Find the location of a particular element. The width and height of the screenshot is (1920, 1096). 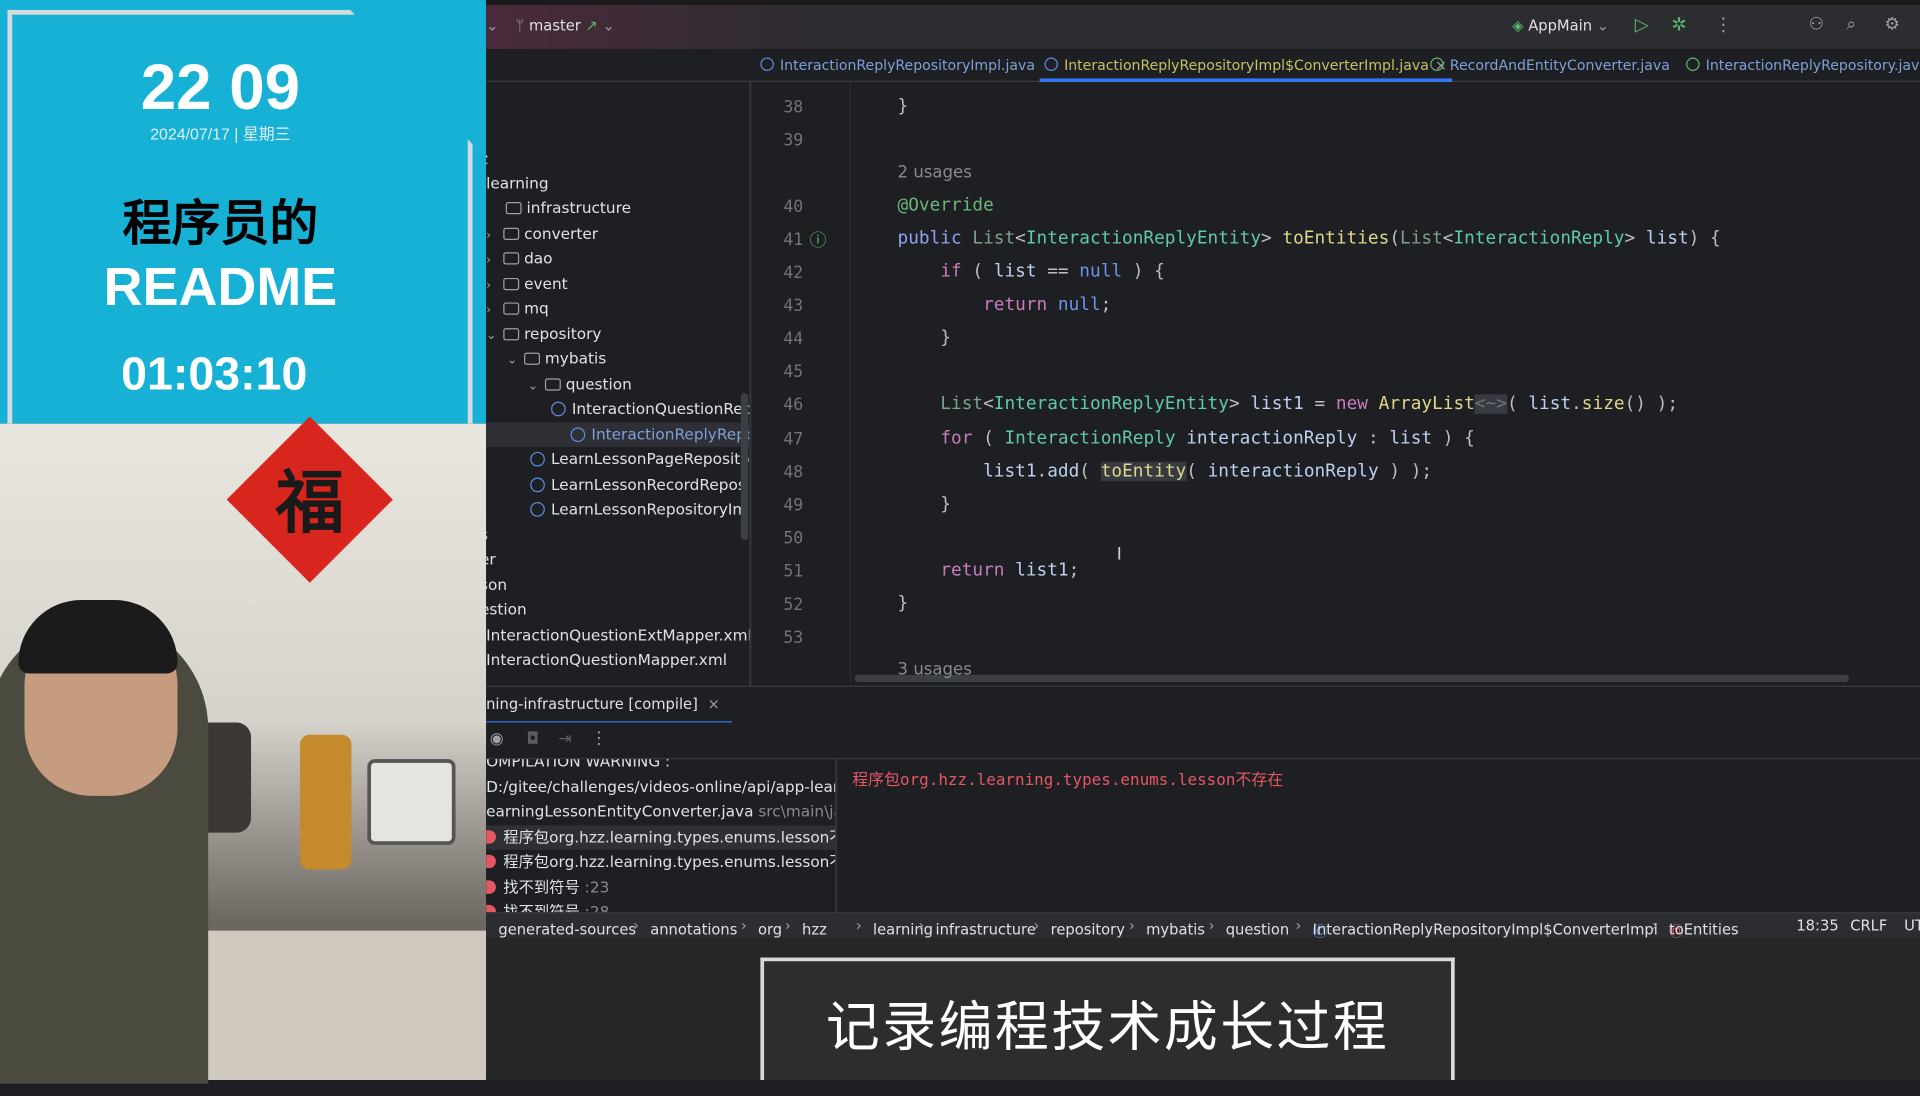

build-message: OMPILATION WARNING : is located at coordinates (578, 766).